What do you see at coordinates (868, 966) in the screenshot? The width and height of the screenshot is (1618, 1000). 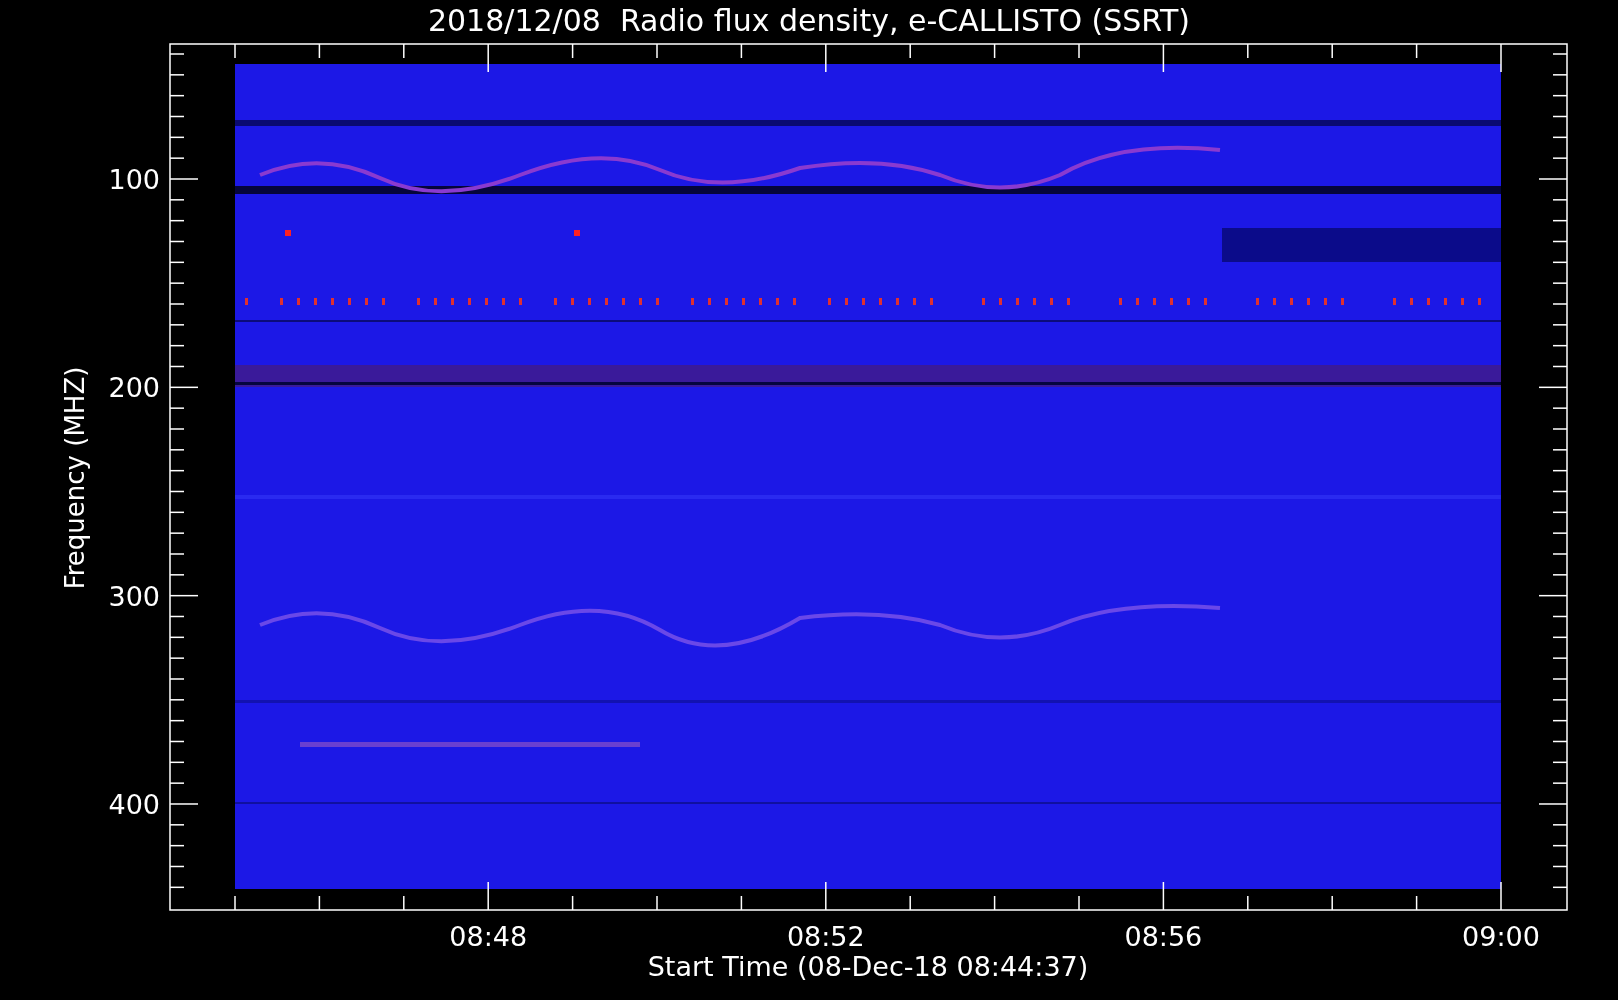 I see `x-axis-label: Start Time (08-Dec-18 08:44:37)` at bounding box center [868, 966].